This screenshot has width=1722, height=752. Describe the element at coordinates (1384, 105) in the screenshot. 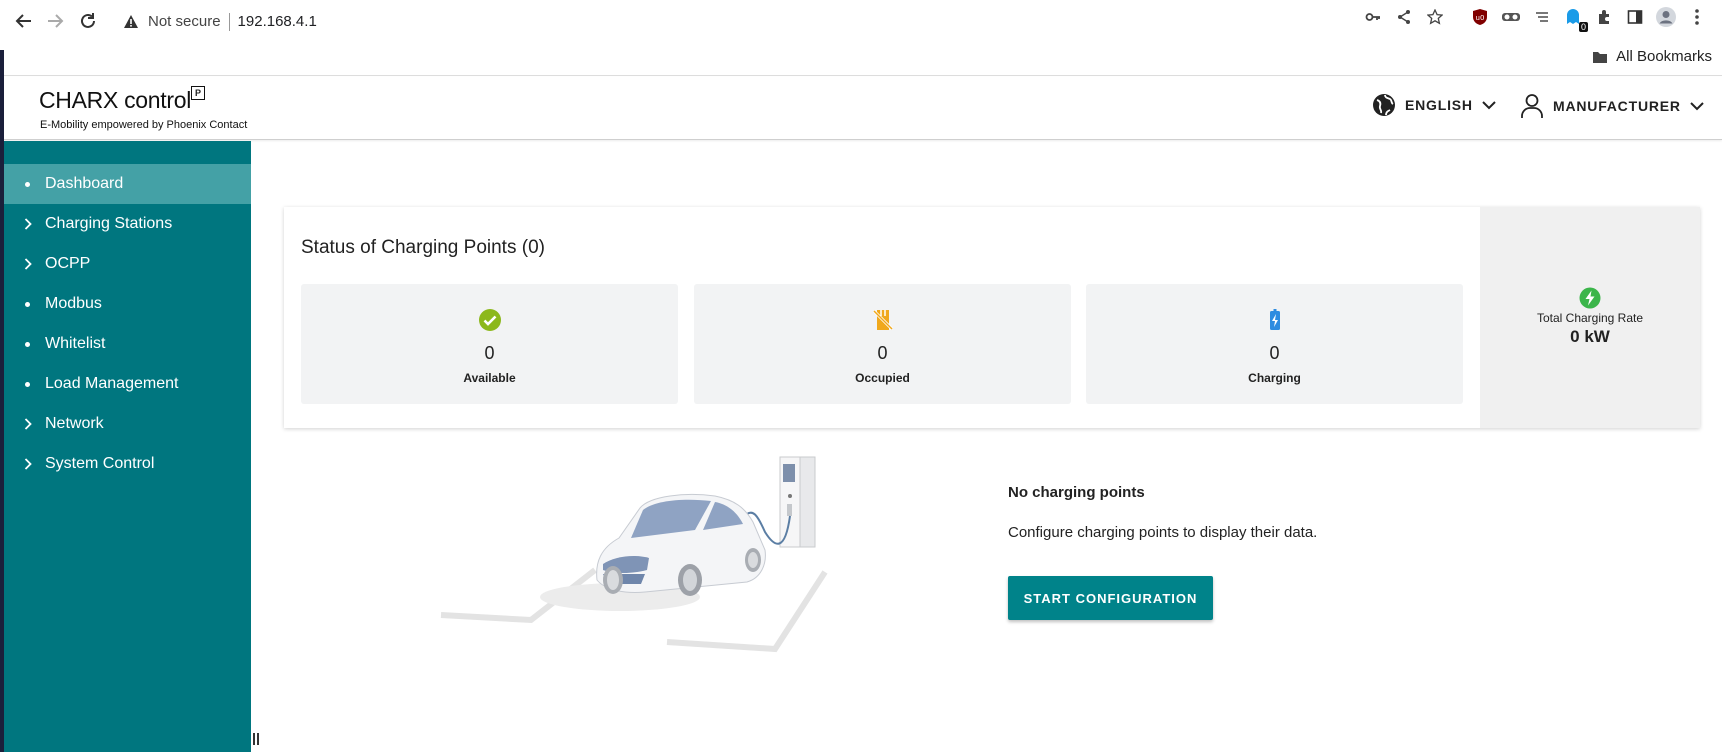

I see `globe-icon` at that location.